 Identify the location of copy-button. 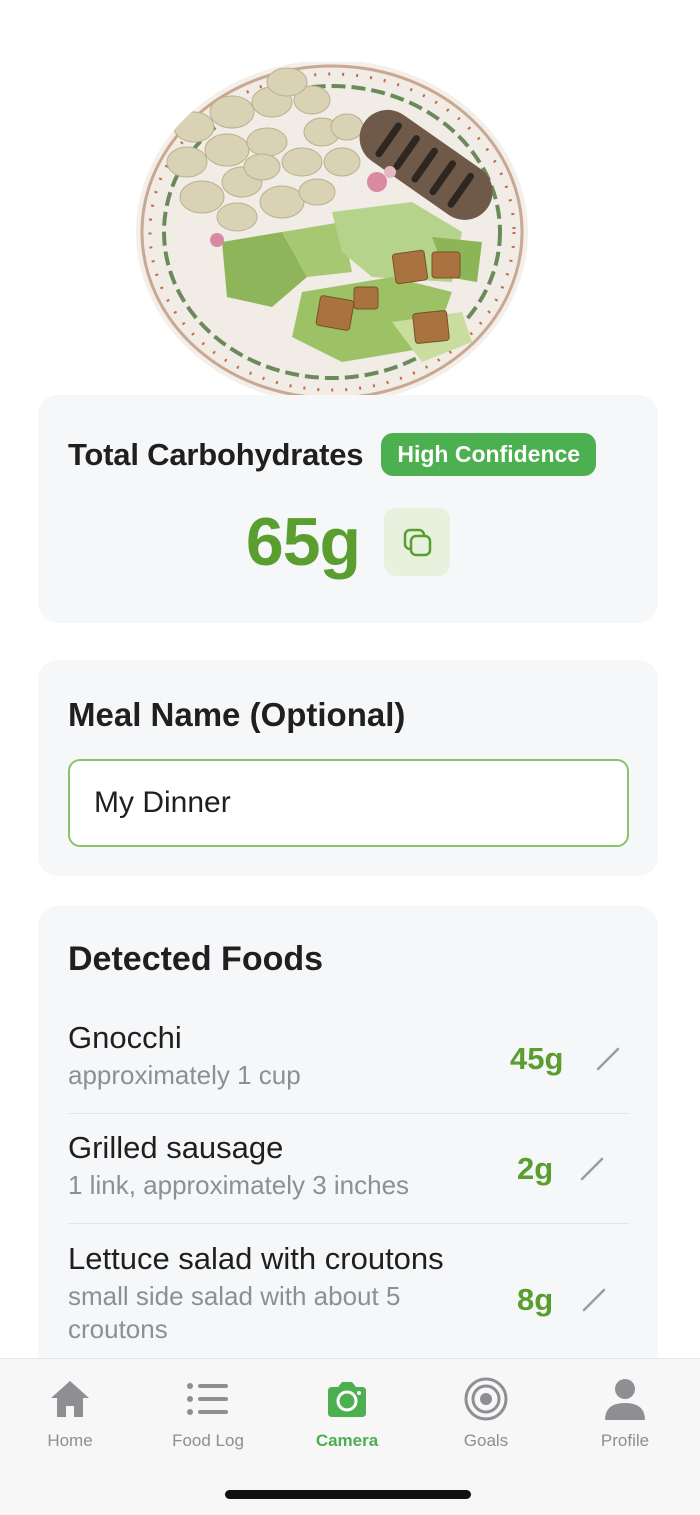
(417, 542).